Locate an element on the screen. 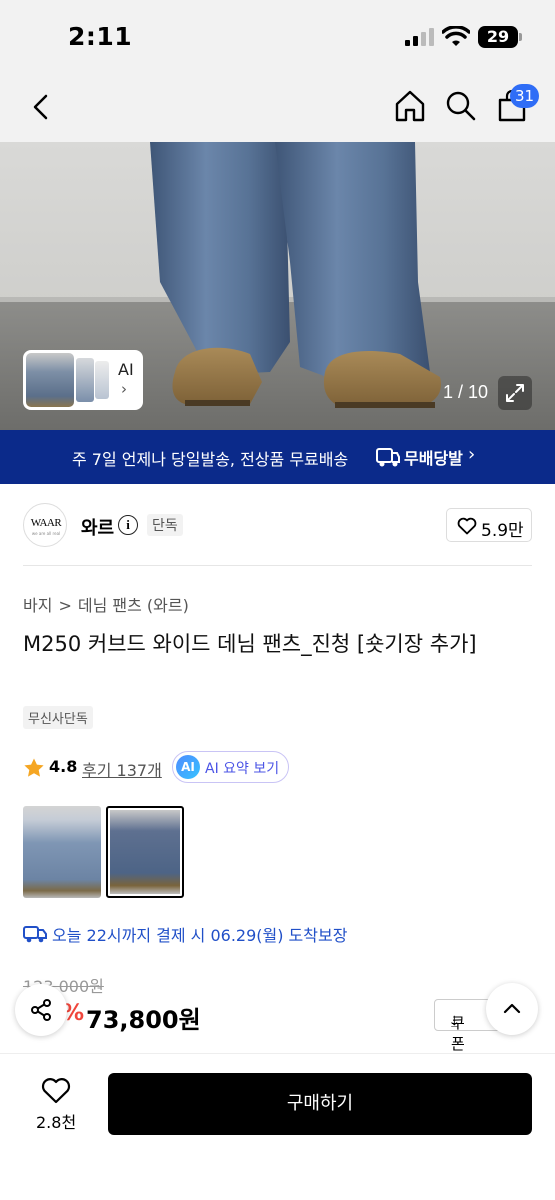 The height and width of the screenshot is (1200, 555). reviews-link: 후기 137개 is located at coordinates (122, 769).